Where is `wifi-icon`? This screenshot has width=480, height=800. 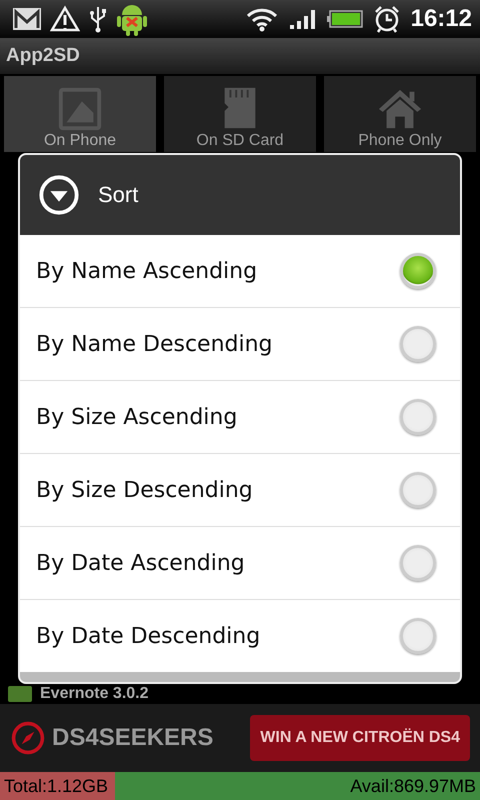 wifi-icon is located at coordinates (261, 19).